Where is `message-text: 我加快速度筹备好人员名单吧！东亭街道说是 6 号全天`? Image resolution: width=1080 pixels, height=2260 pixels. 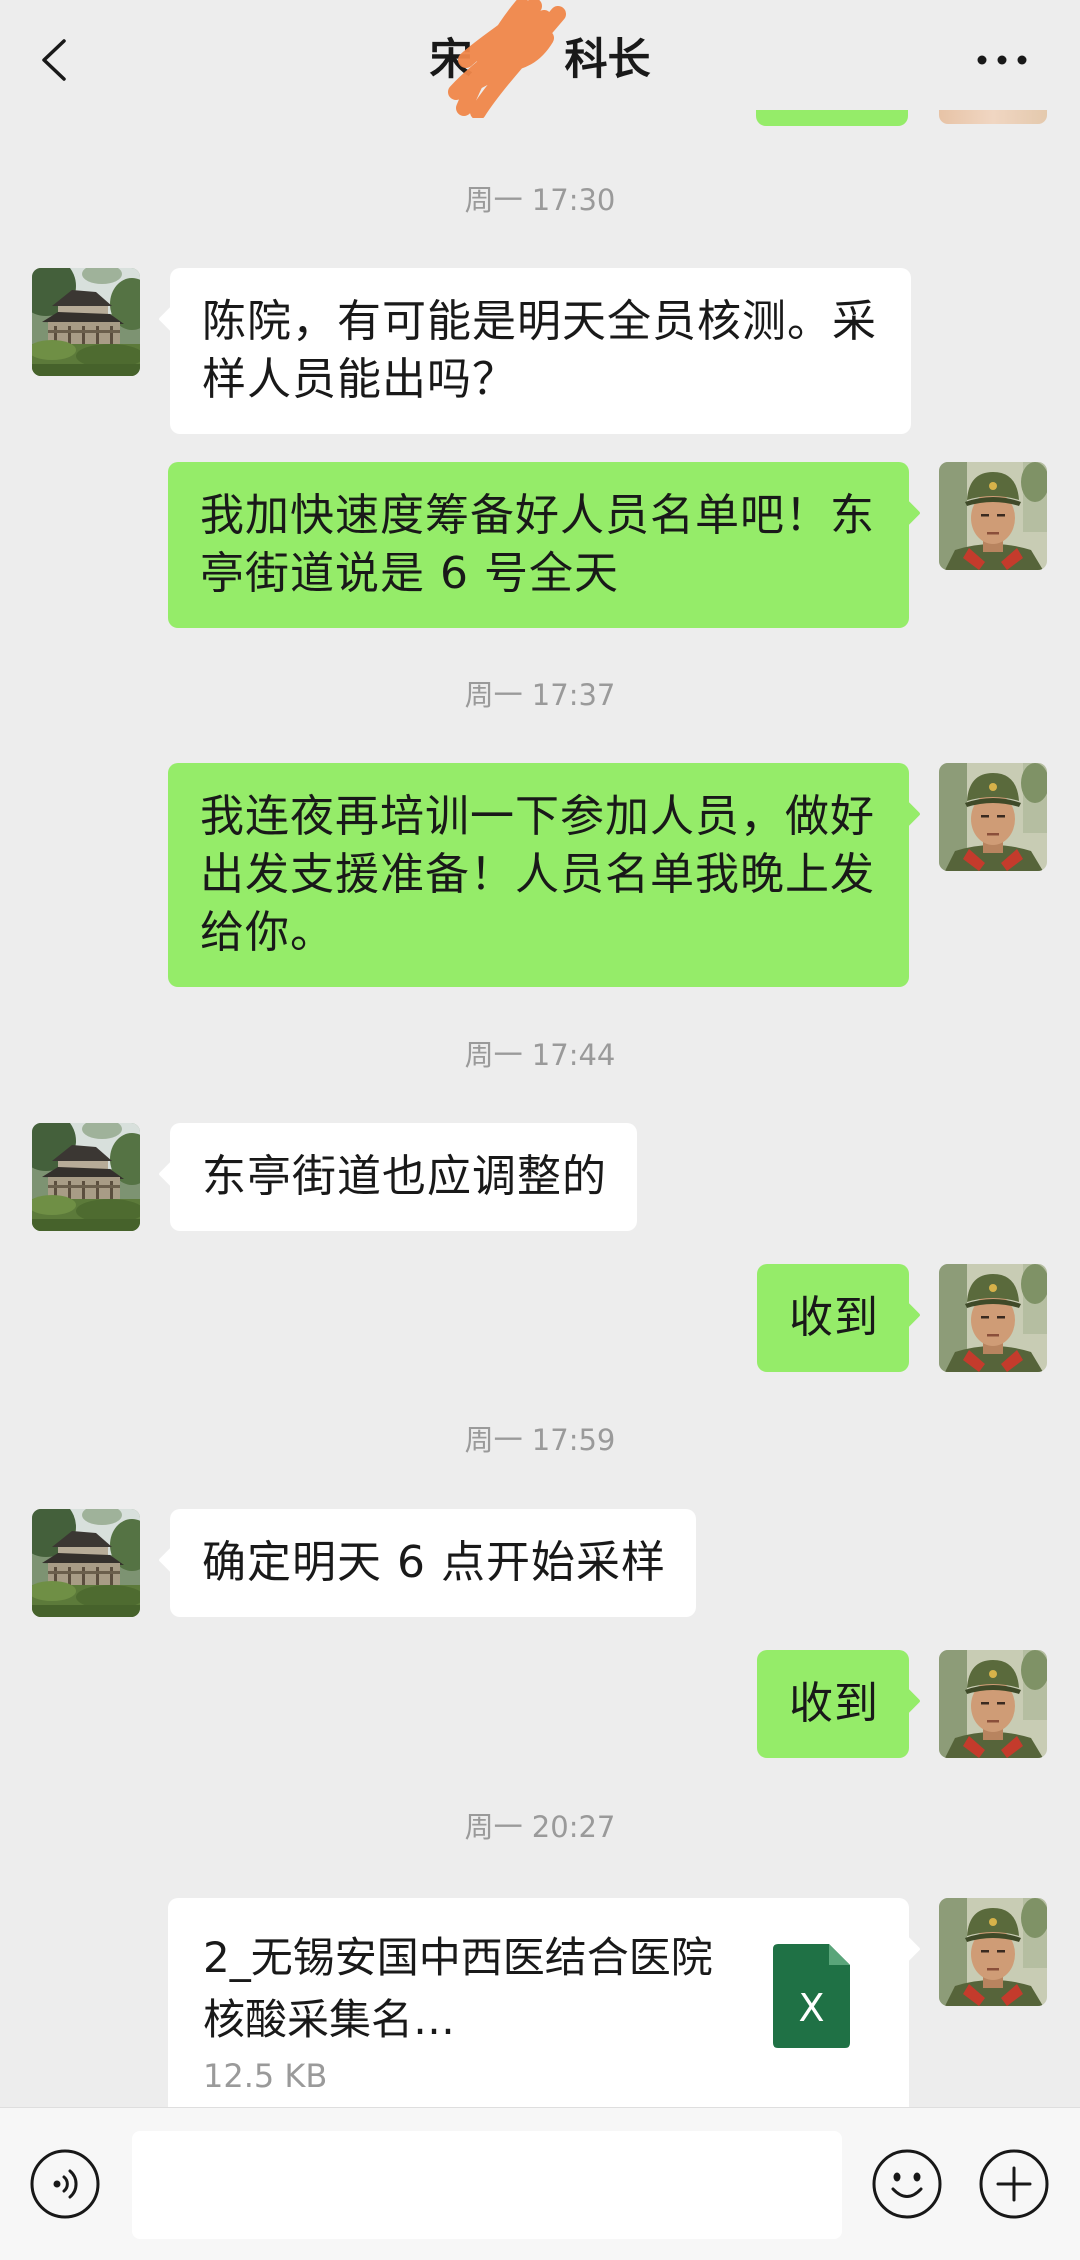
message-text: 我加快速度筹备好人员名单吧！东亭街道说是 6 号全天 is located at coordinates (537, 544).